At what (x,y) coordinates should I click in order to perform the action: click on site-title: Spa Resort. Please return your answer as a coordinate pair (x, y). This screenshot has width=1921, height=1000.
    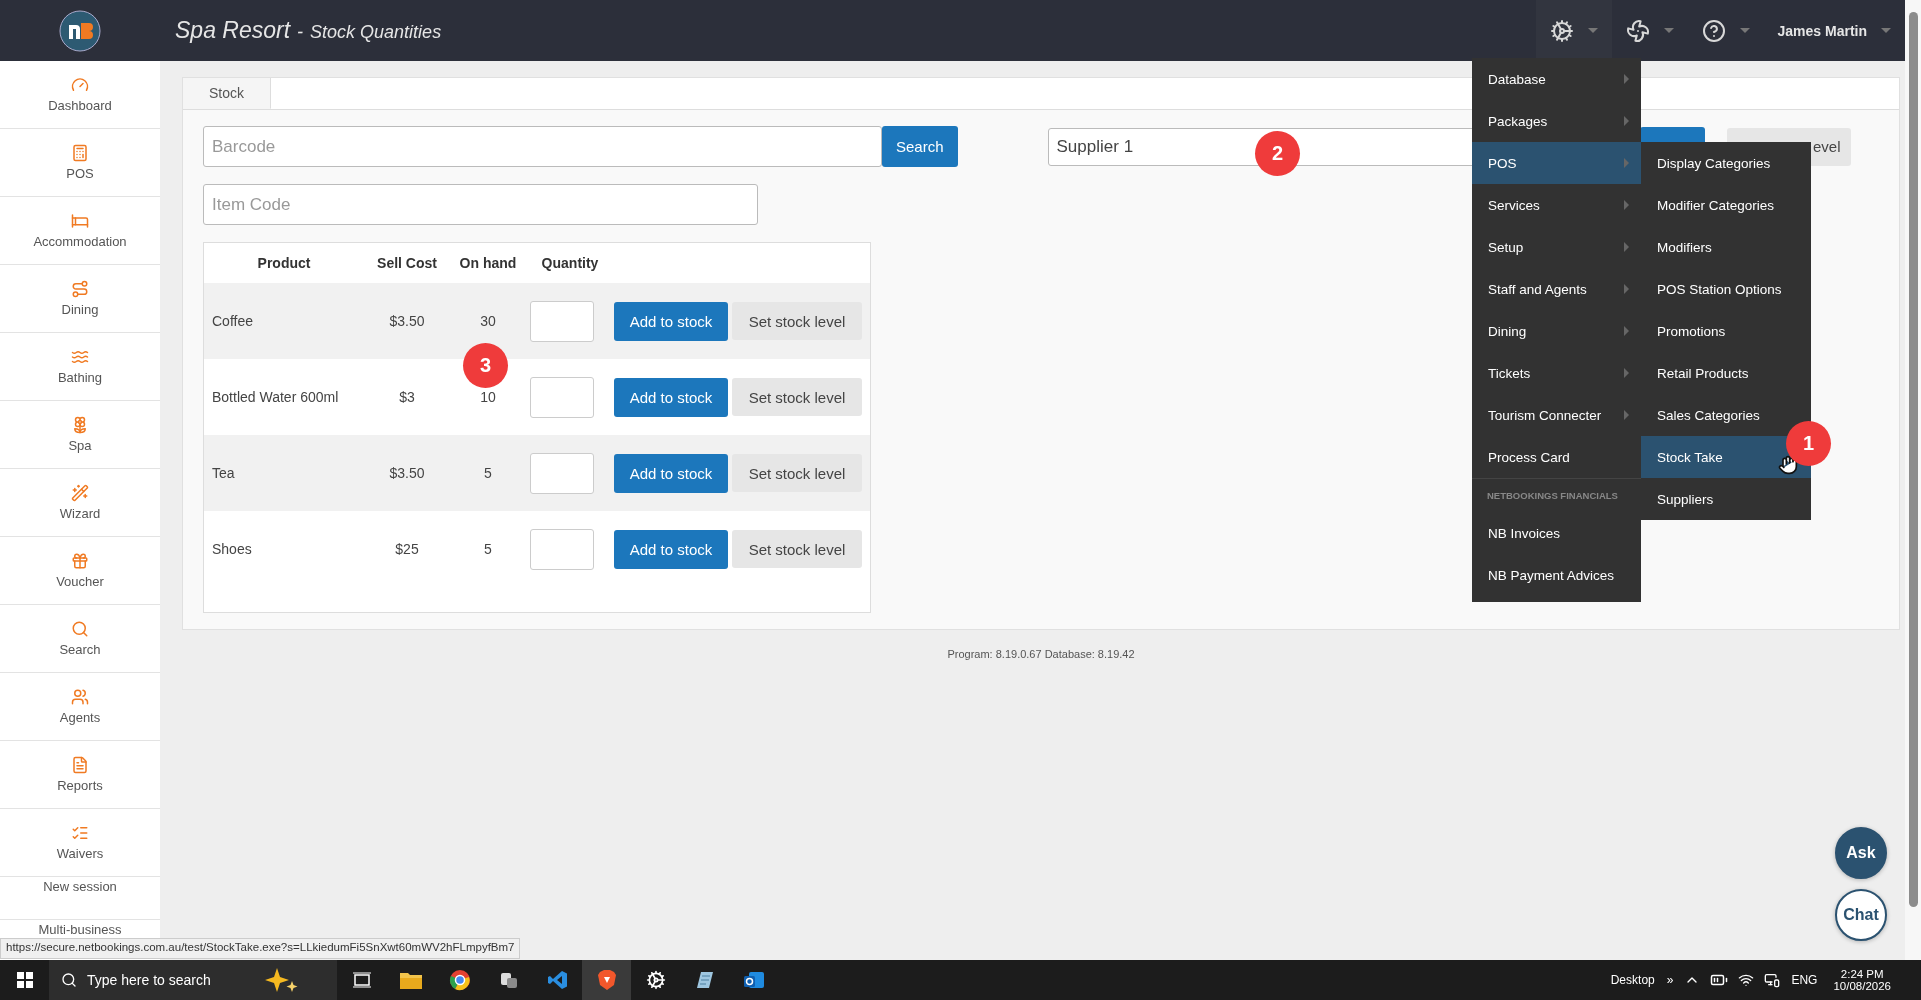
    Looking at the image, I should click on (233, 30).